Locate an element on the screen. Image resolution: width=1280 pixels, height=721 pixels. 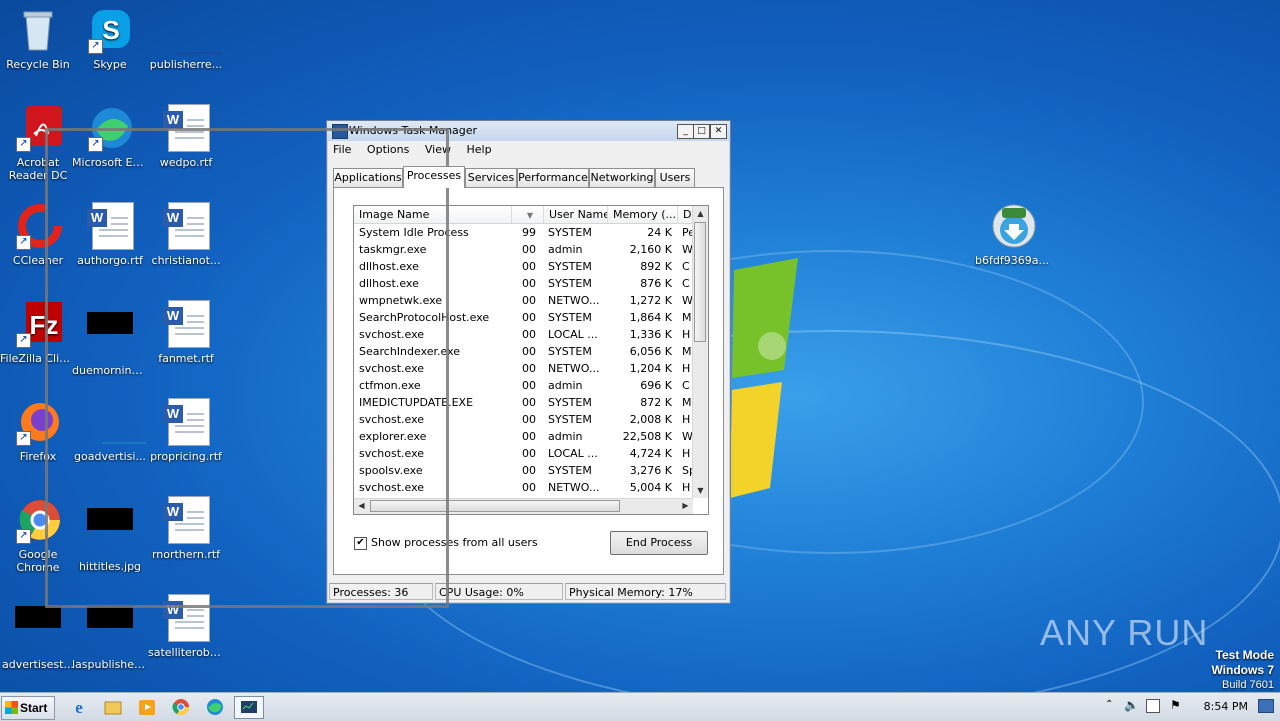
show-hidden-icons-icon: ⌃ is located at coordinates (1109, 704).